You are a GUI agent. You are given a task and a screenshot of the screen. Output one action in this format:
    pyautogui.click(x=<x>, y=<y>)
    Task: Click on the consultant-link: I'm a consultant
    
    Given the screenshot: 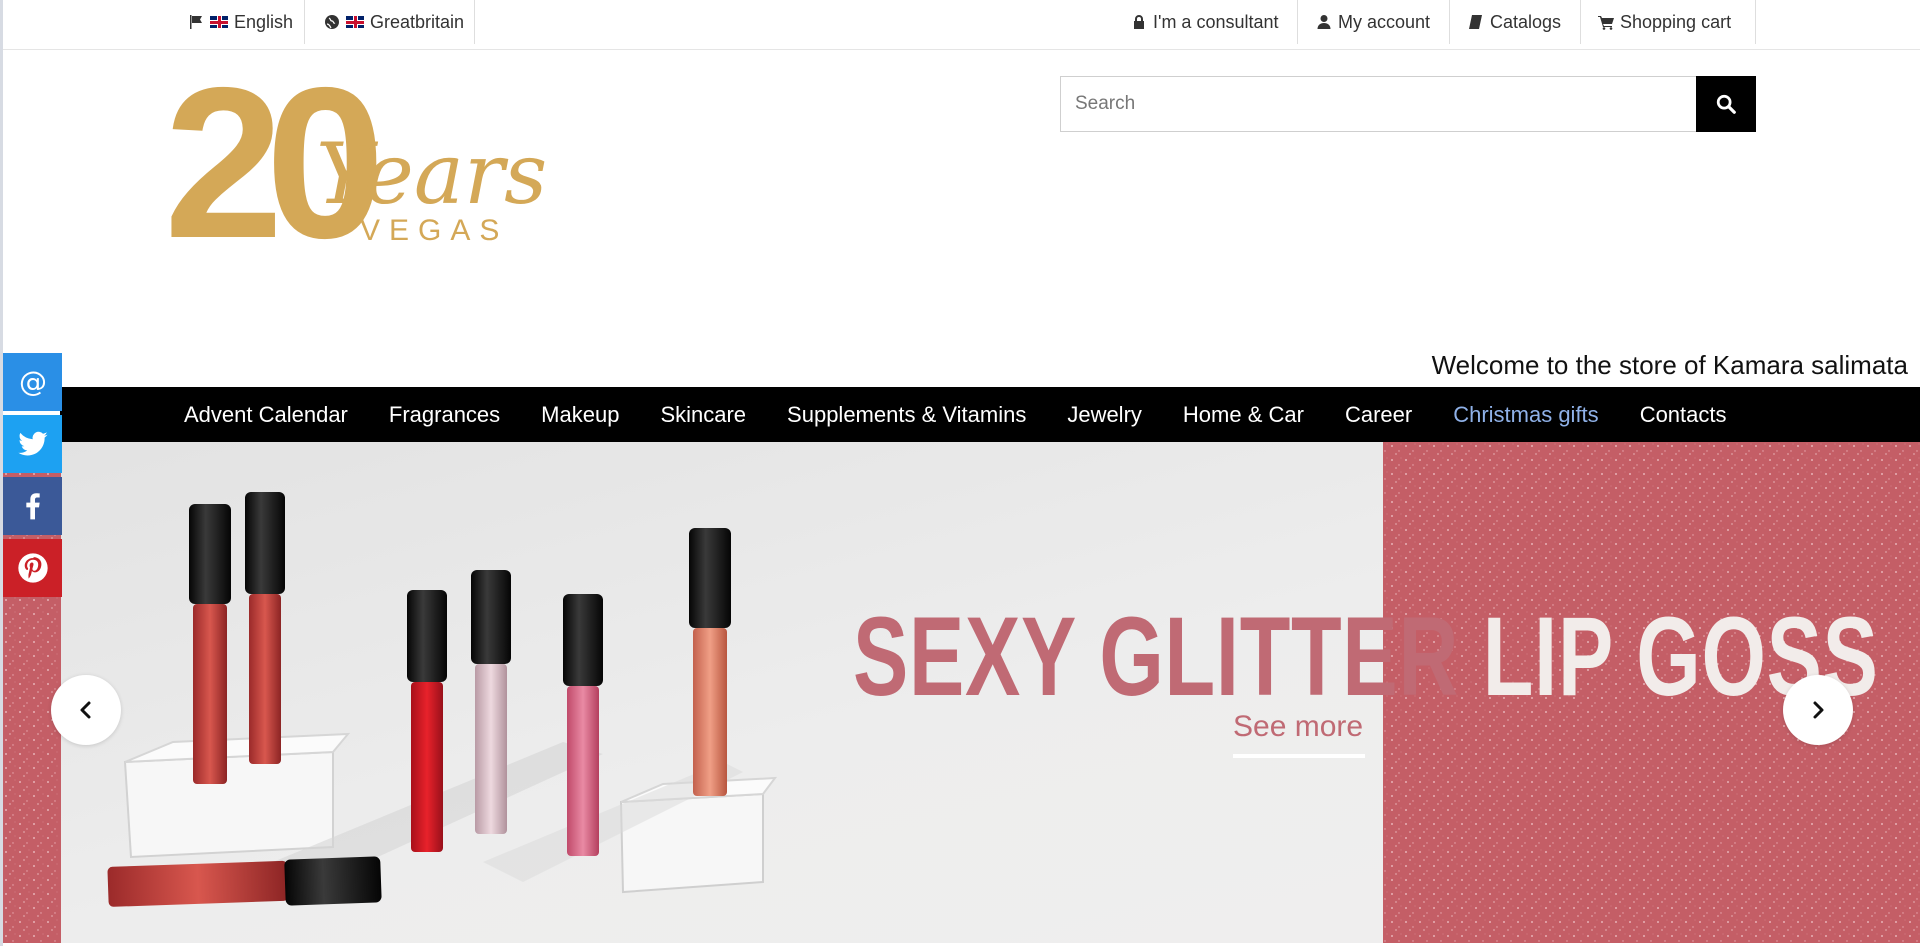 What is the action you would take?
    pyautogui.click(x=1205, y=22)
    